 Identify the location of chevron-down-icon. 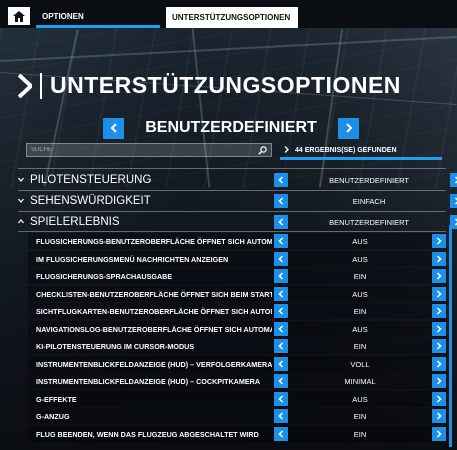
(21, 201).